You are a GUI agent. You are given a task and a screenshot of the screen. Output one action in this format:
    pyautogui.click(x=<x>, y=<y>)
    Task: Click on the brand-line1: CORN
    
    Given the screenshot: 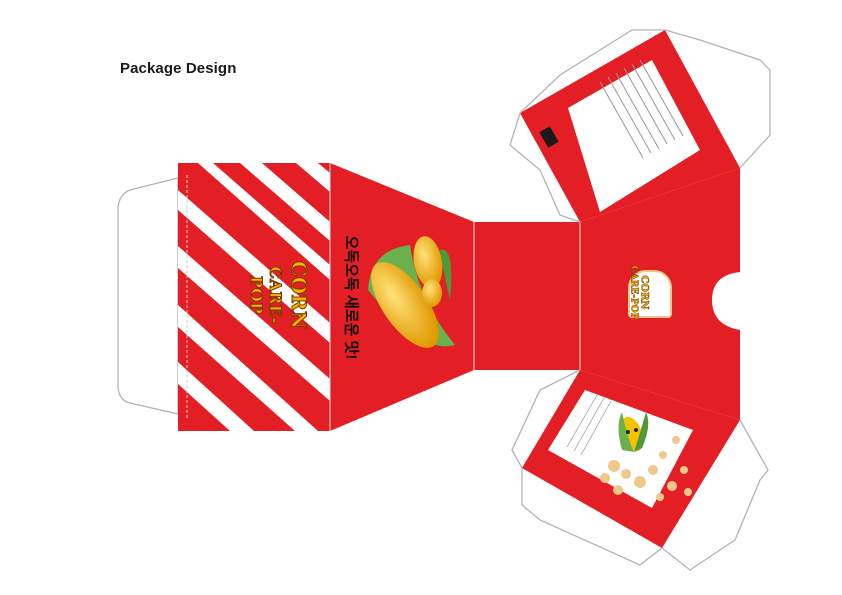 What is the action you would take?
    pyautogui.click(x=299, y=295)
    